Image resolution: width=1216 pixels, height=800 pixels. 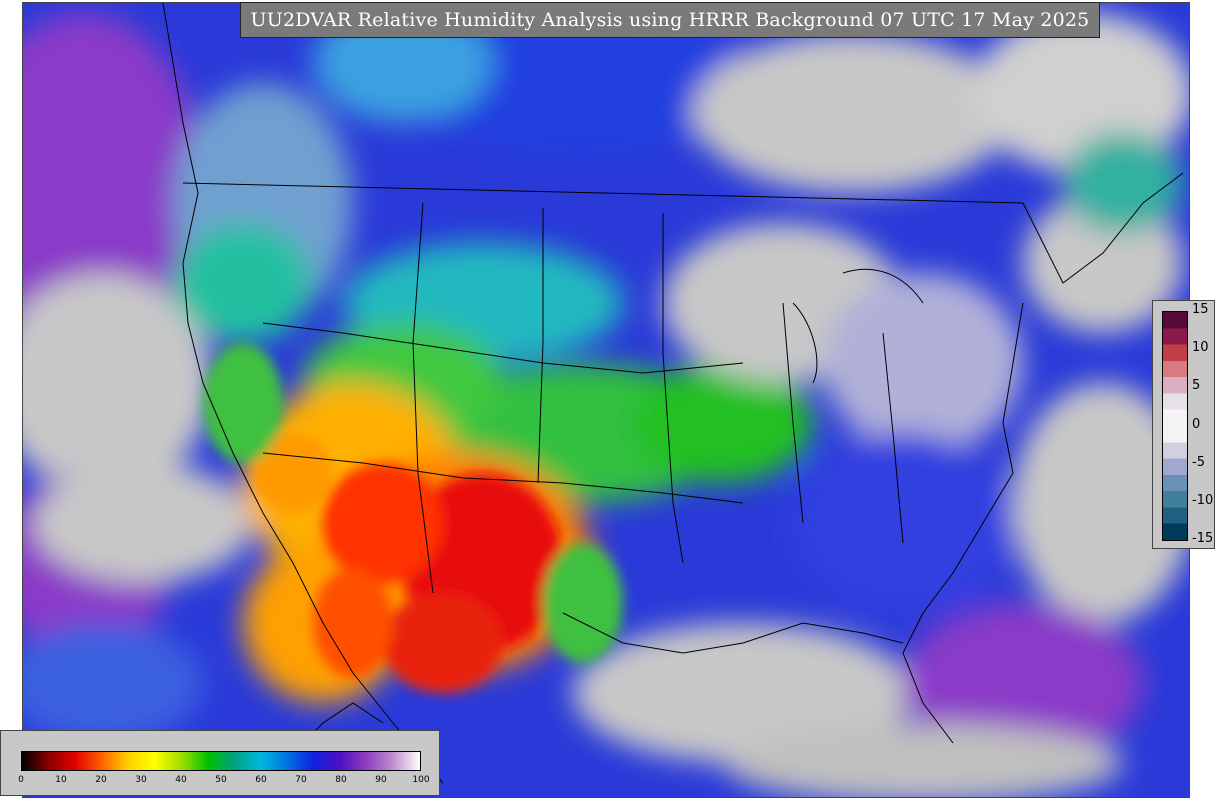 I want to click on rh-legend: 0 10 20 30 40 50 60 70 80 90 100, so click(x=220, y=763).